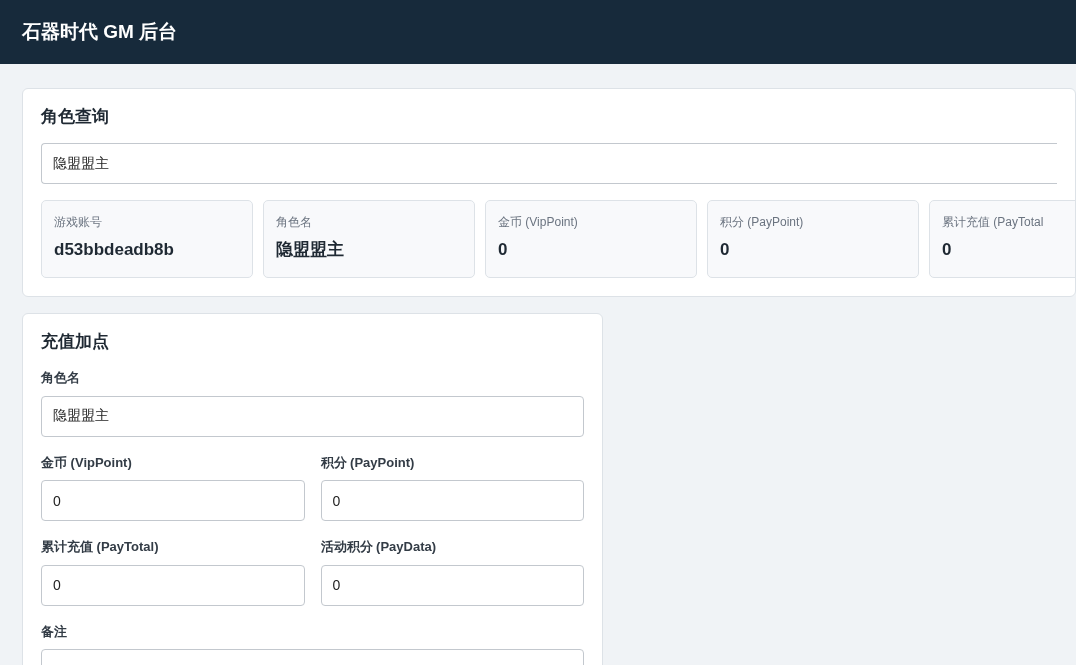 Image resolution: width=1076 pixels, height=665 pixels. Describe the element at coordinates (379, 547) in the screenshot. I see `field-label: 活动积分 (PayData)` at that location.